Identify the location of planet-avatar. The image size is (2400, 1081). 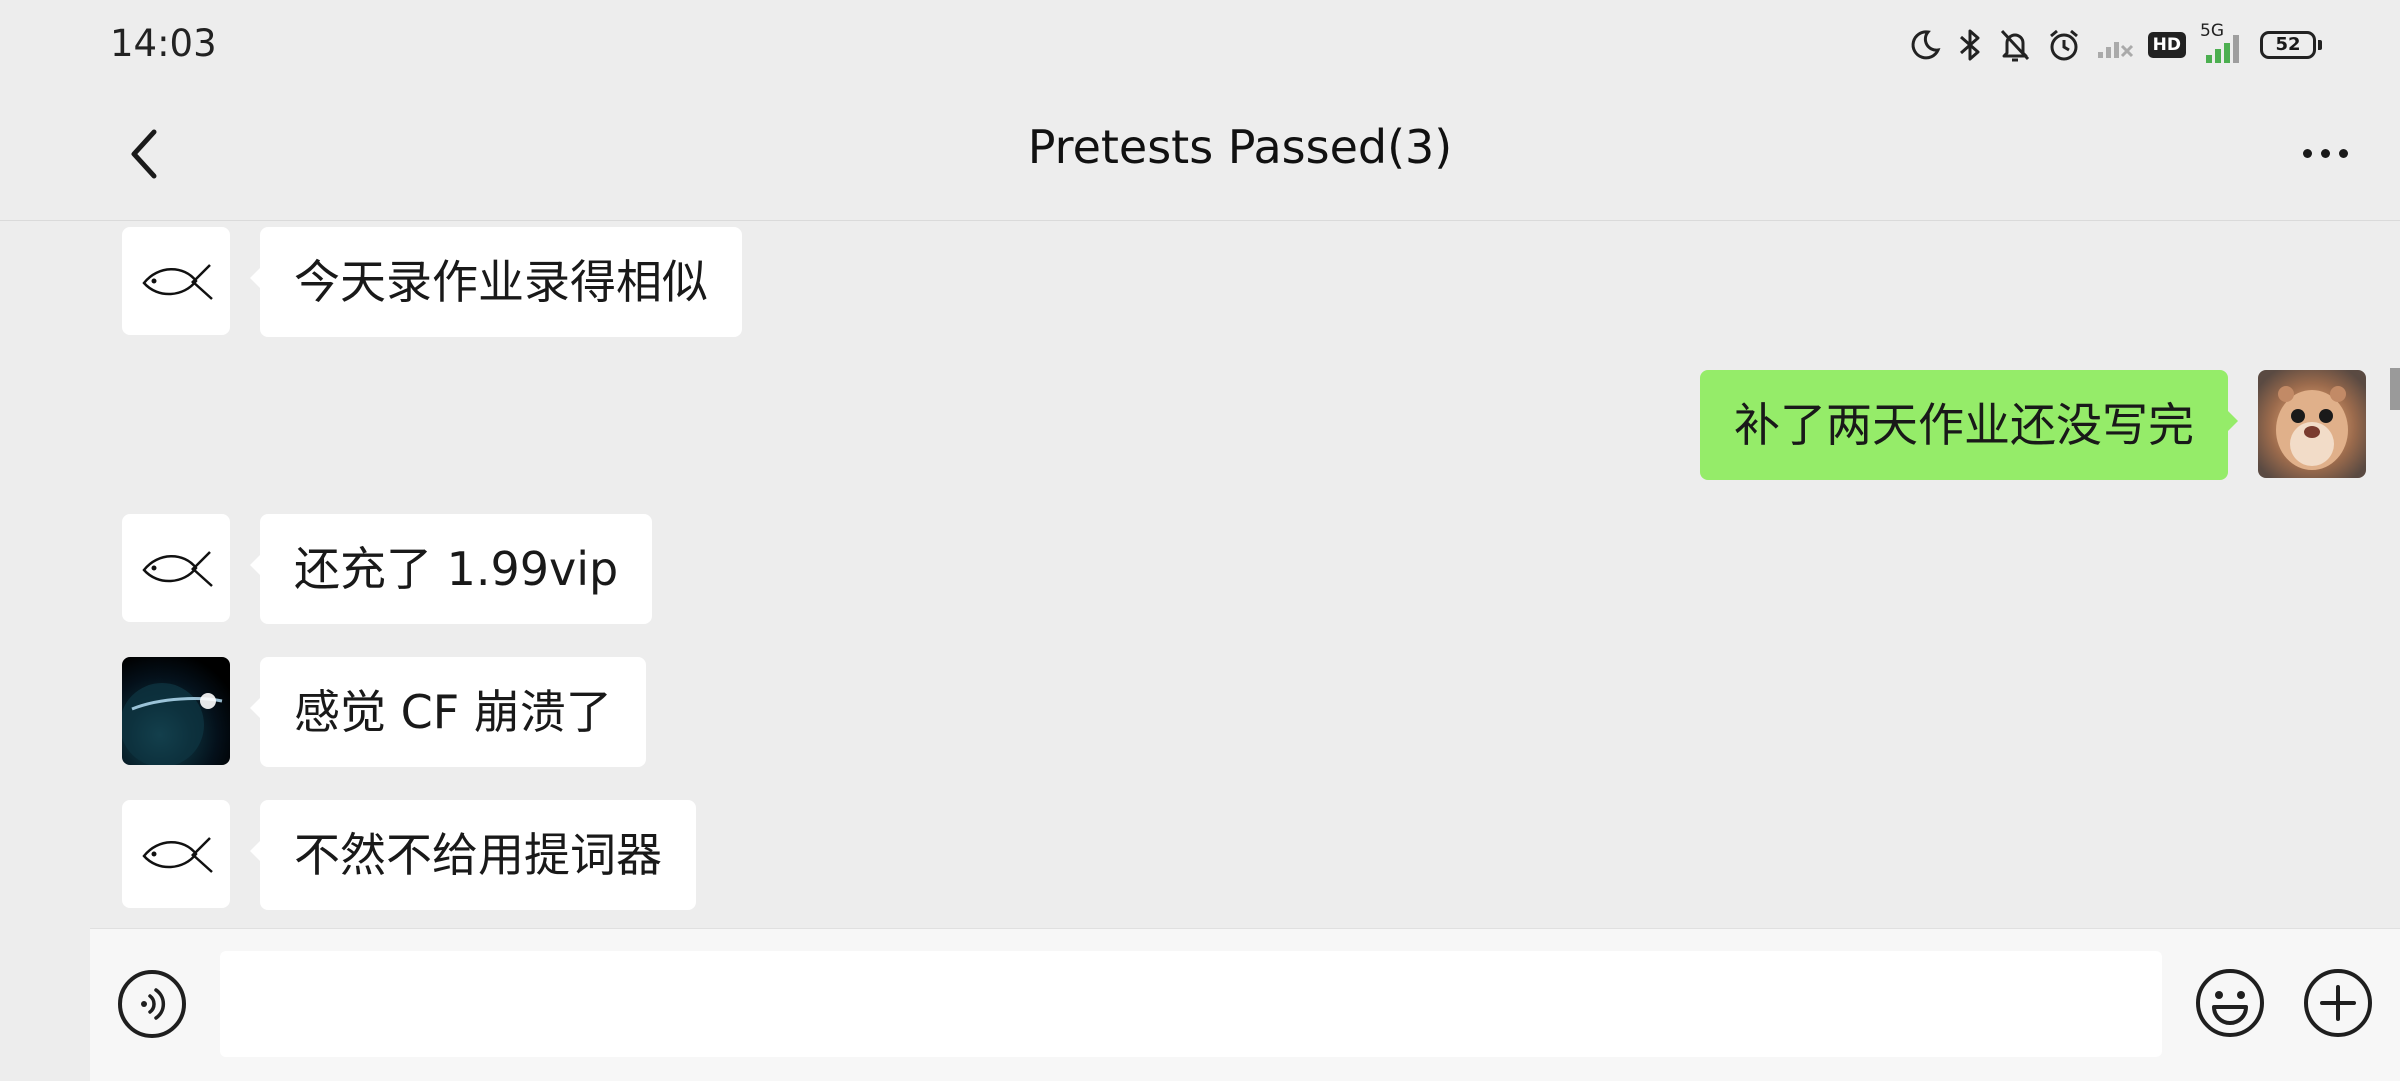
(176, 711).